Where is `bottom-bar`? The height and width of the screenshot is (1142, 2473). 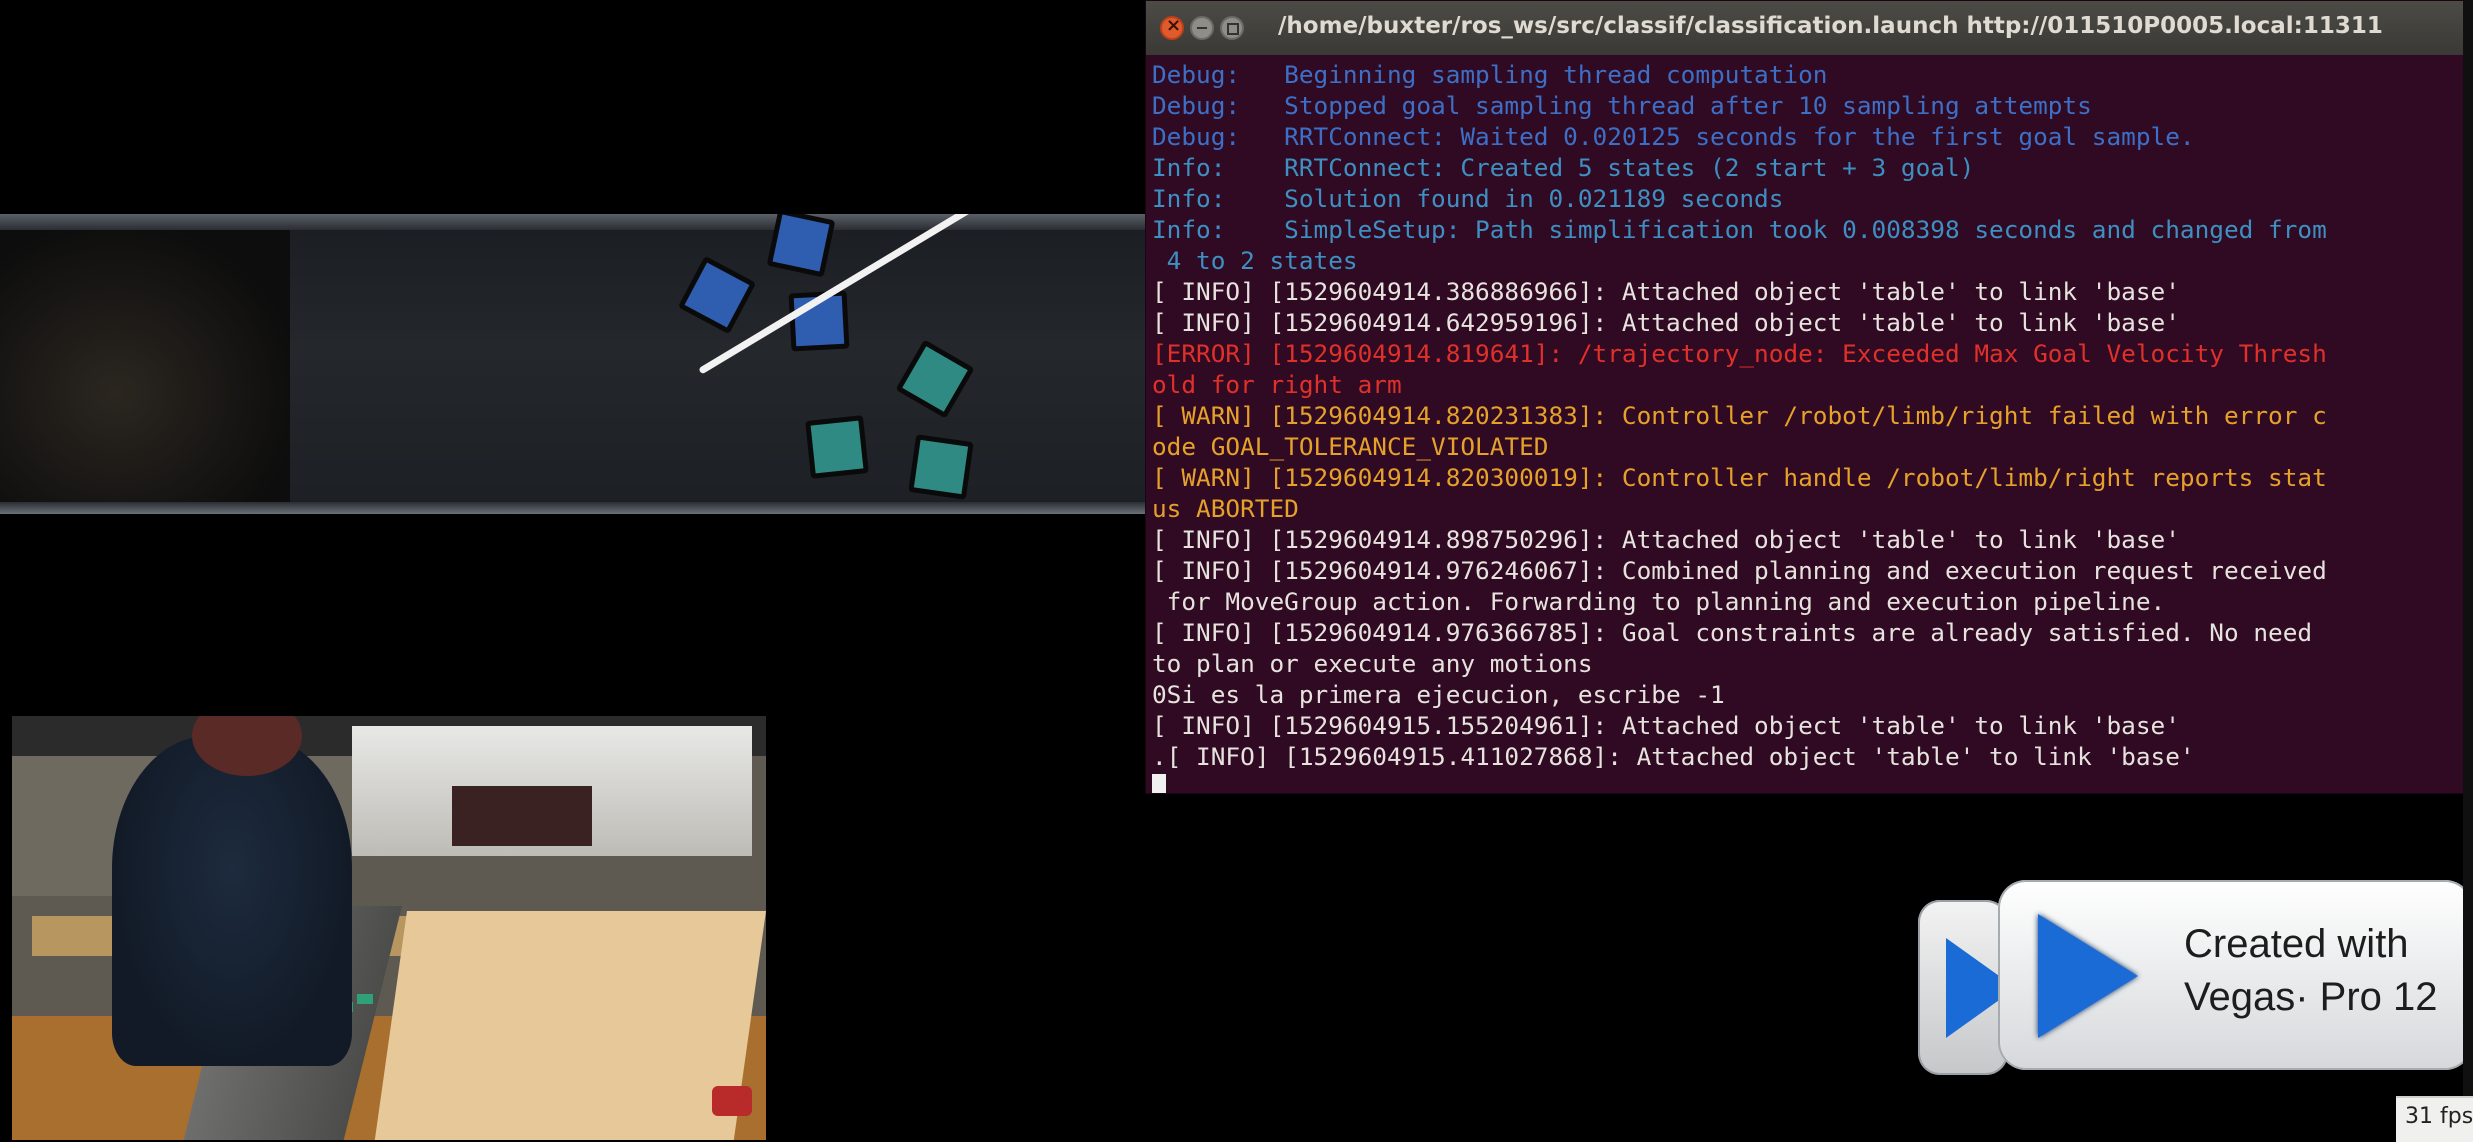 bottom-bar is located at coordinates (1581, 1125).